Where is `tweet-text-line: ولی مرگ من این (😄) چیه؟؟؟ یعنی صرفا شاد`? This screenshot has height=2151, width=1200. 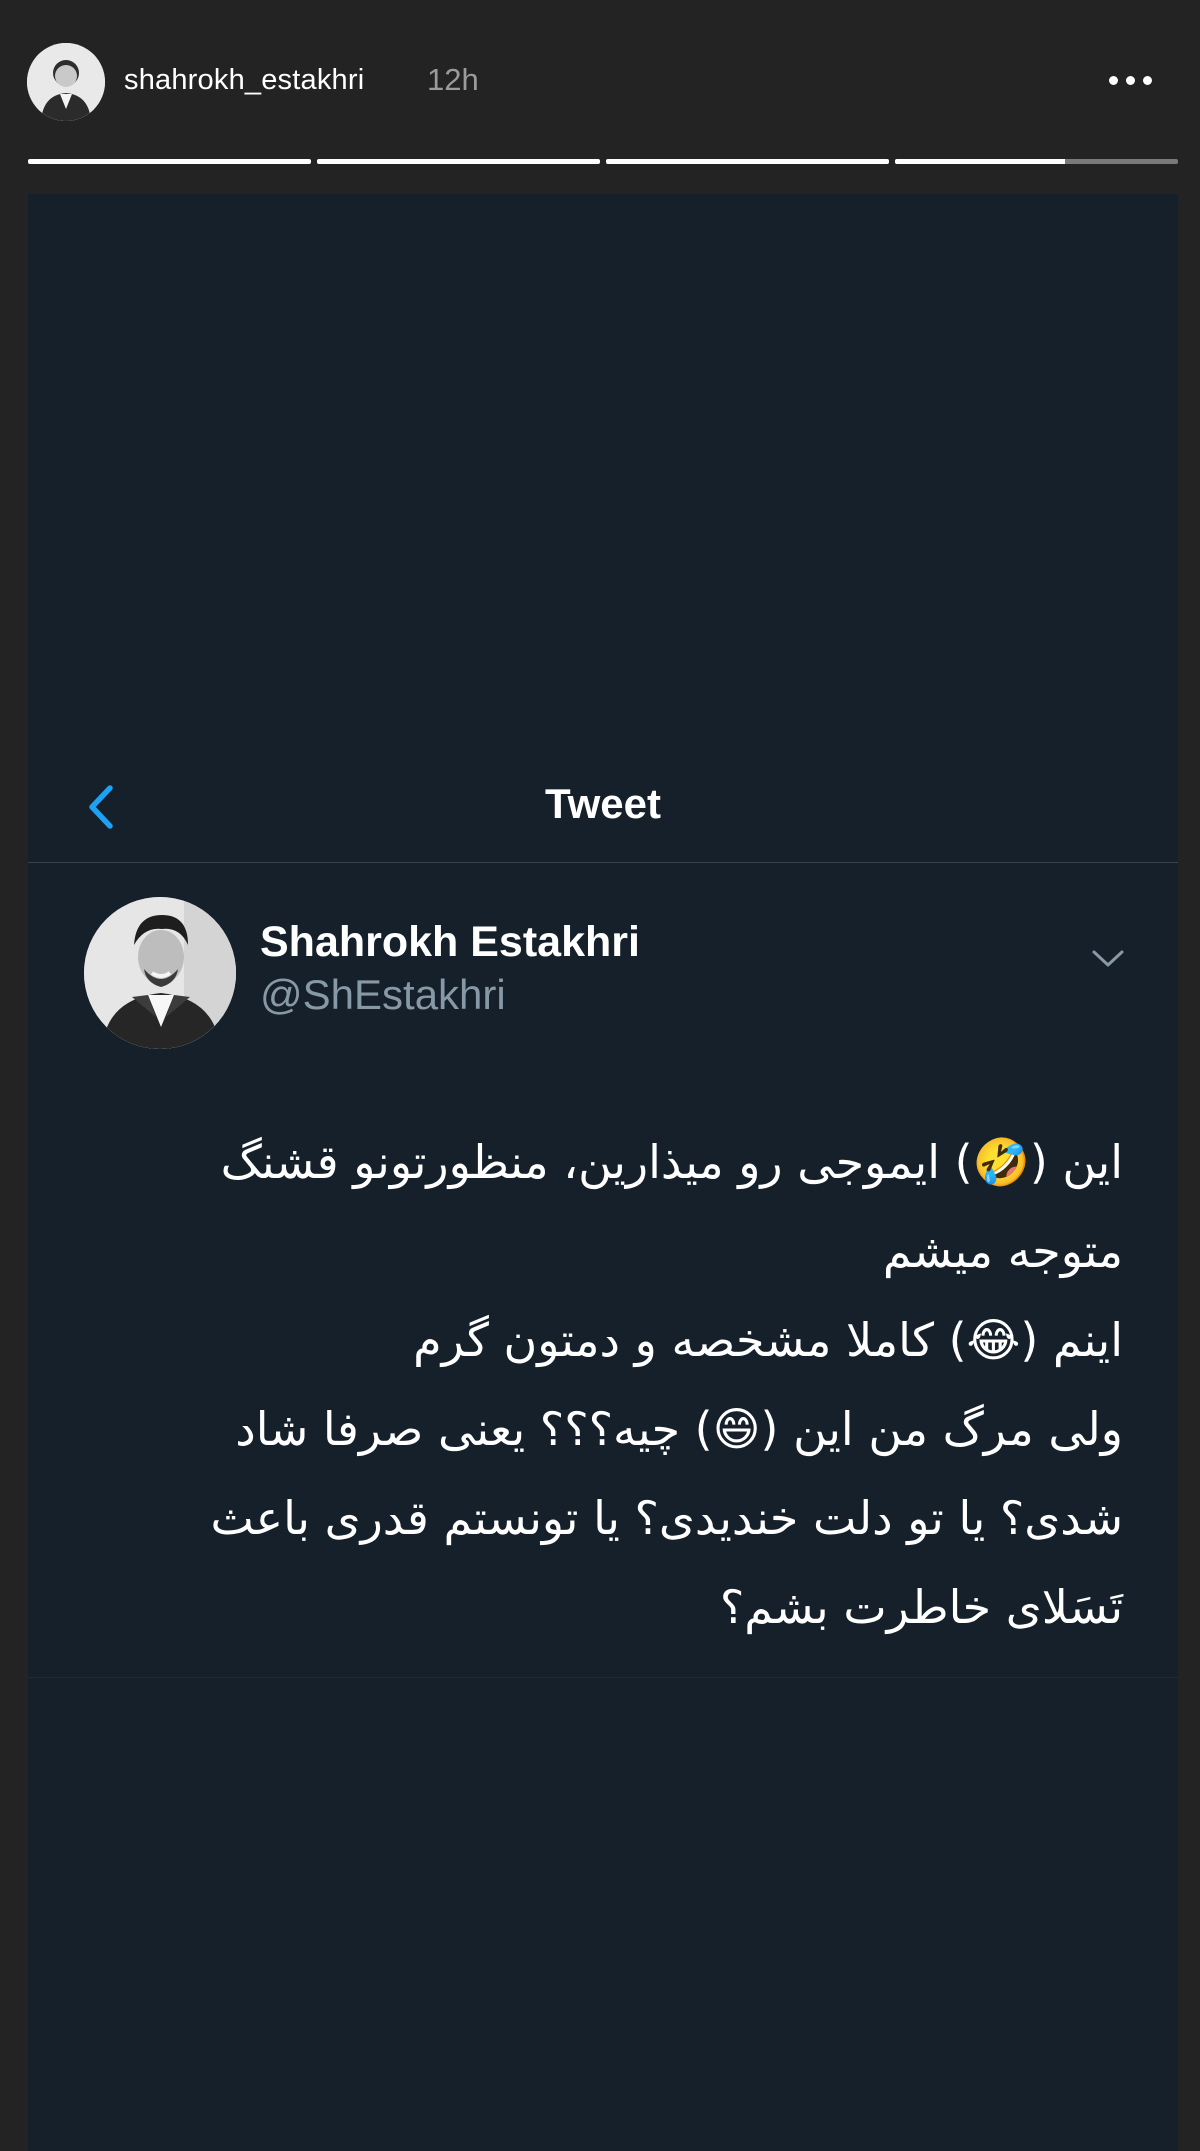
tweet-text-line: ولی مرگ من این (😄) چیه؟؟؟ یعنی صرفا شاد is located at coordinates (679, 1429).